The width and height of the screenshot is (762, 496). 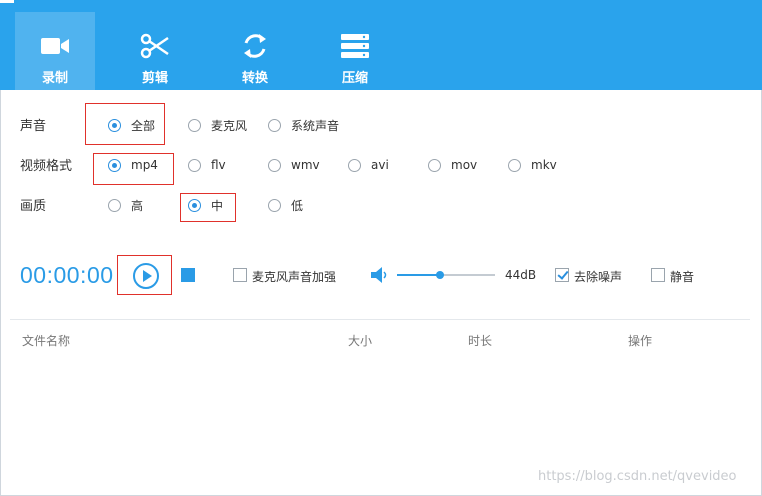 I want to click on mute-checkbox, so click(x=658, y=275).